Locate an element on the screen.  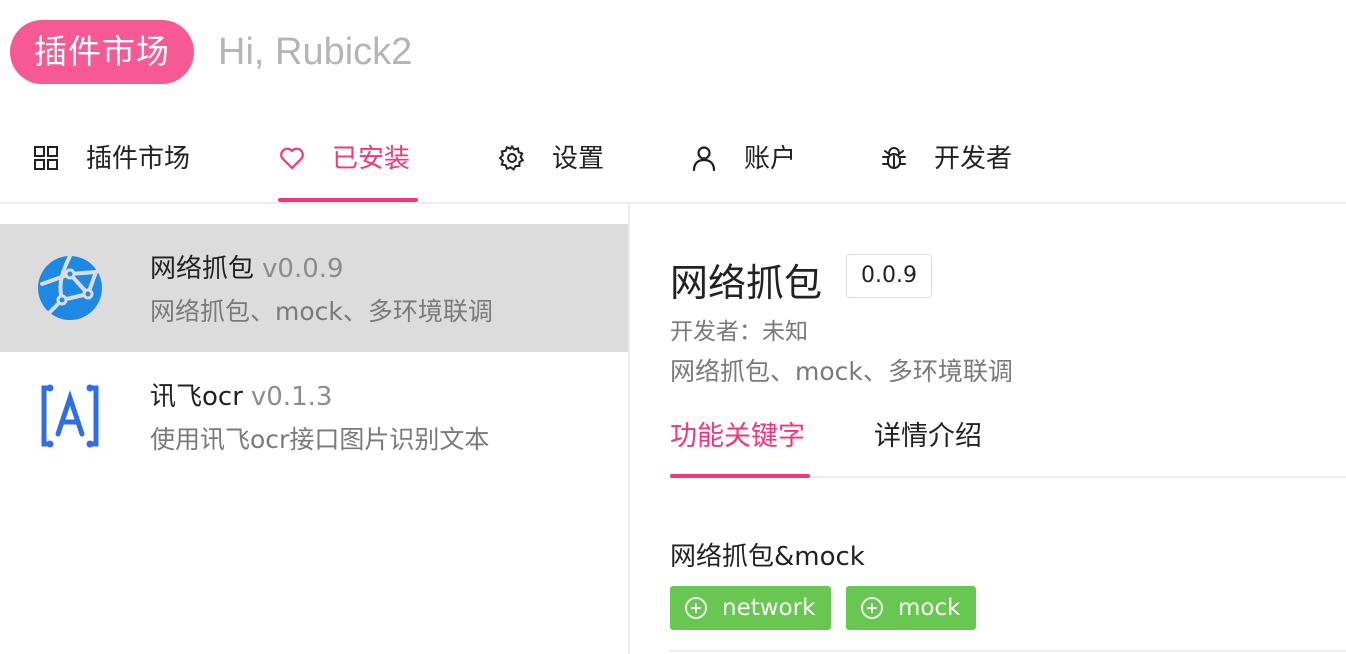
section-divider is located at coordinates (1008, 651).